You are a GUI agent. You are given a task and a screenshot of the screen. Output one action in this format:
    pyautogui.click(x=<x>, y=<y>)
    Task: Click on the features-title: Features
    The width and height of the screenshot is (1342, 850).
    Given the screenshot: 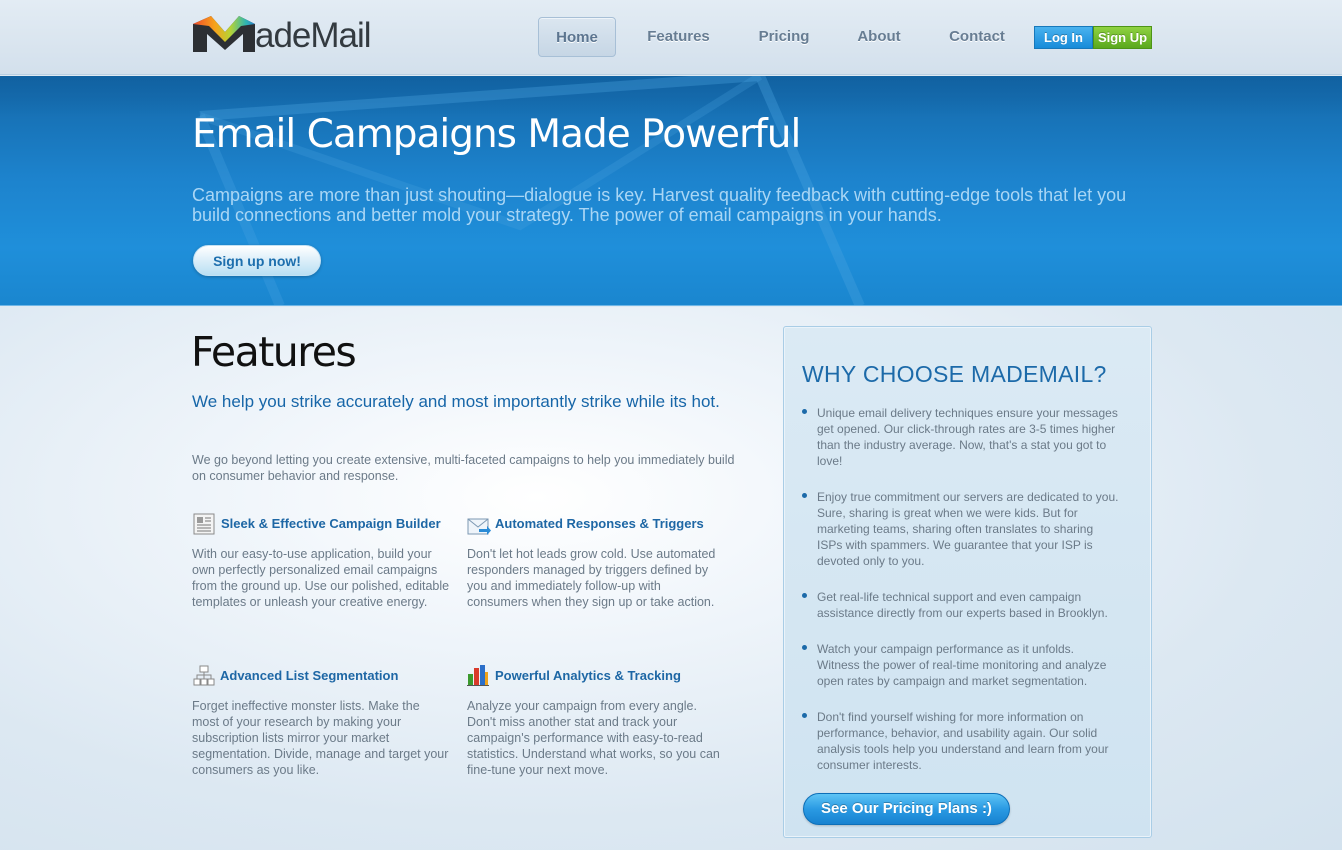 What is the action you would take?
    pyautogui.click(x=274, y=352)
    